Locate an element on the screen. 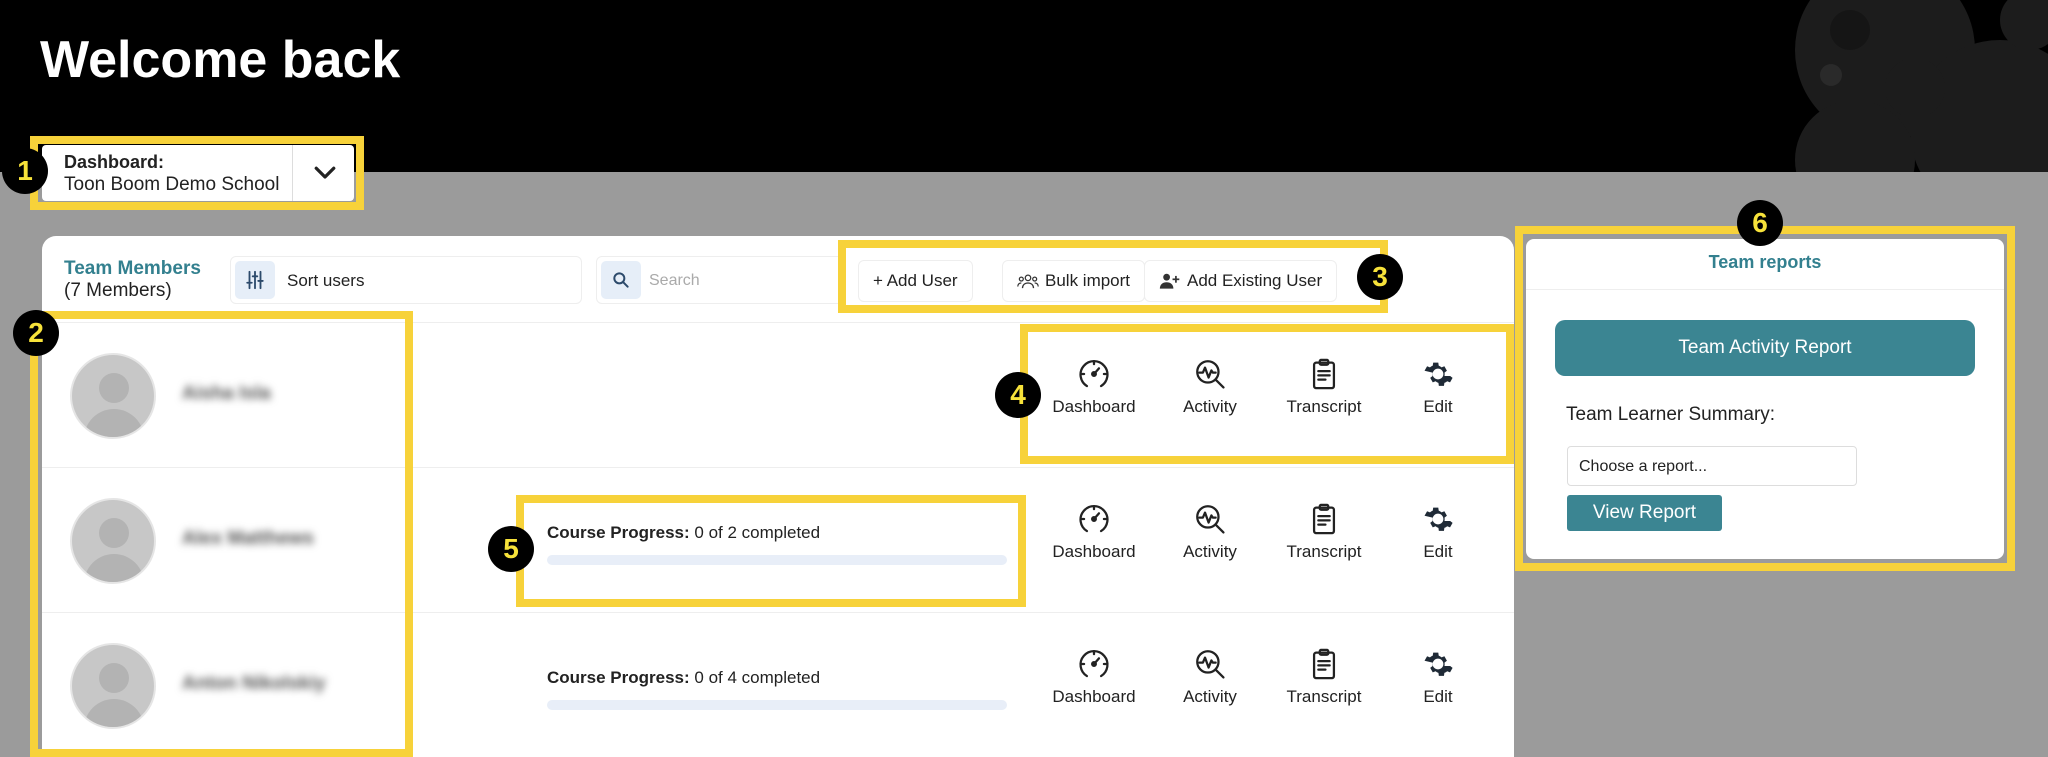 This screenshot has height=757, width=2048. sliders-icon is located at coordinates (255, 280).